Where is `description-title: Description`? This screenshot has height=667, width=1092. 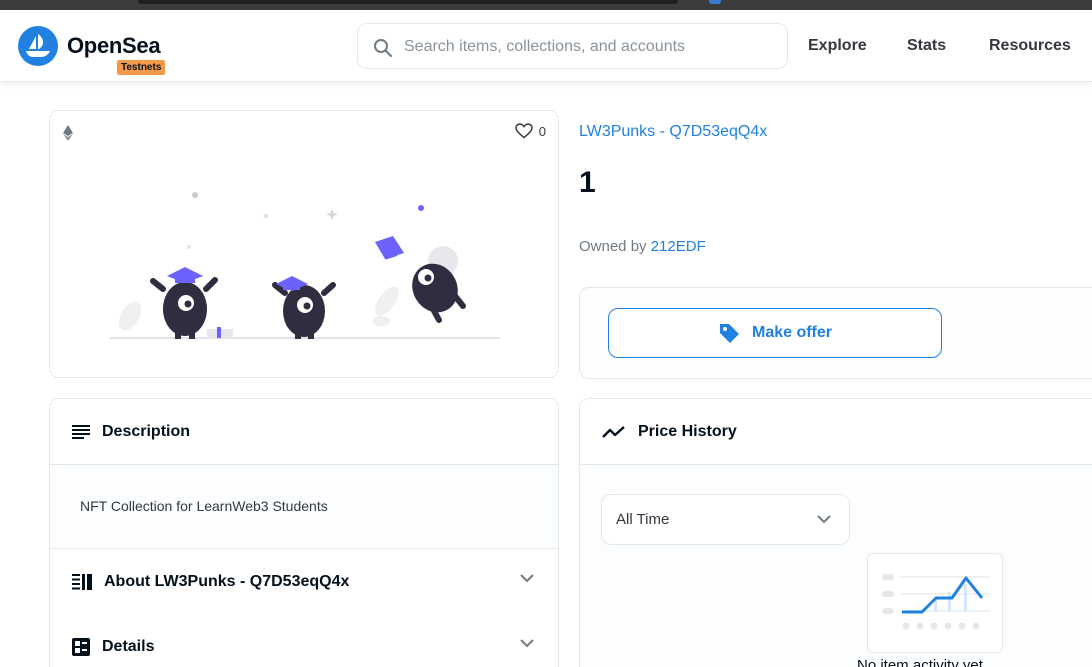
description-title: Description is located at coordinates (146, 431).